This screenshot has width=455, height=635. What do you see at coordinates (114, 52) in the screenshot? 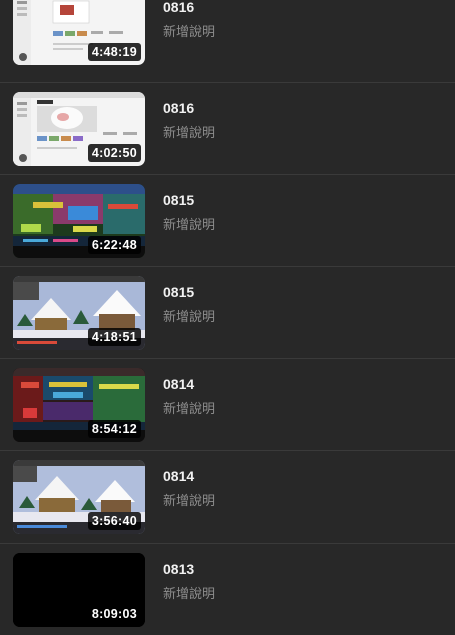
I see `video-duration: 4:48:19` at bounding box center [114, 52].